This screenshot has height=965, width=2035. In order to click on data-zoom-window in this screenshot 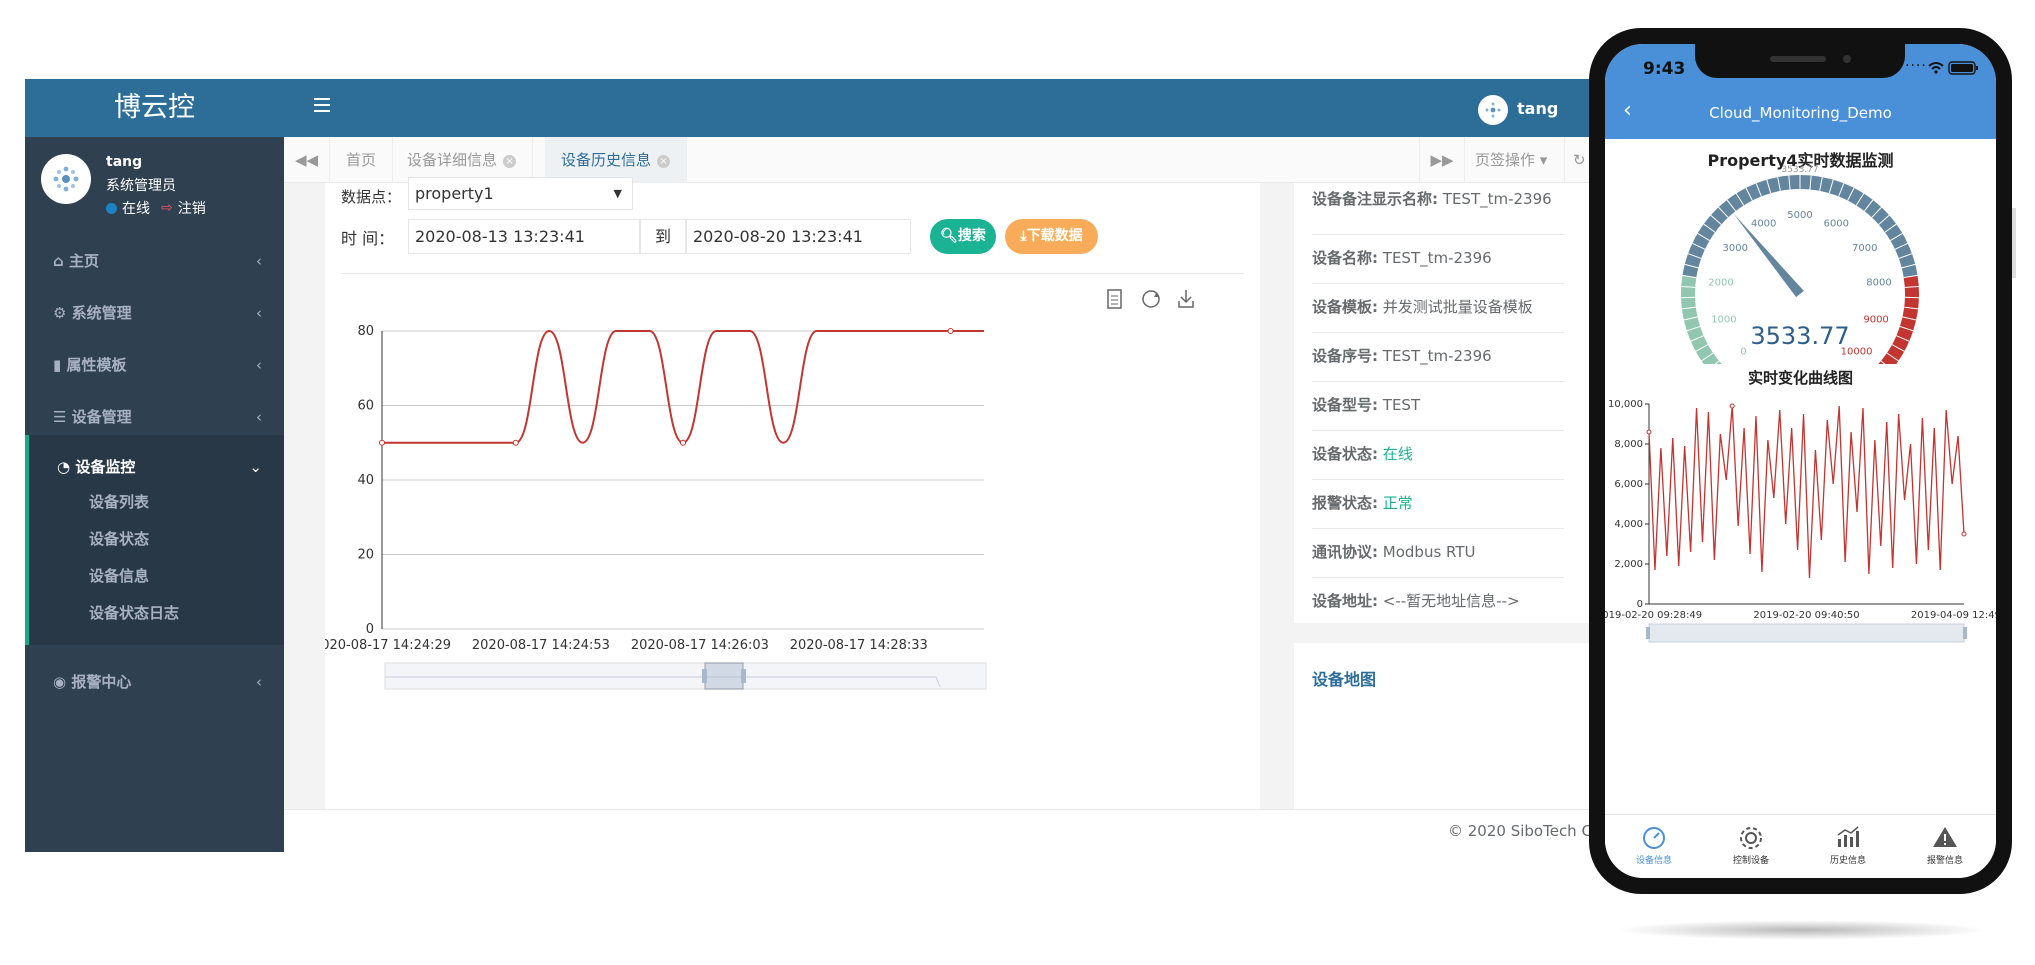, I will do `click(724, 676)`.